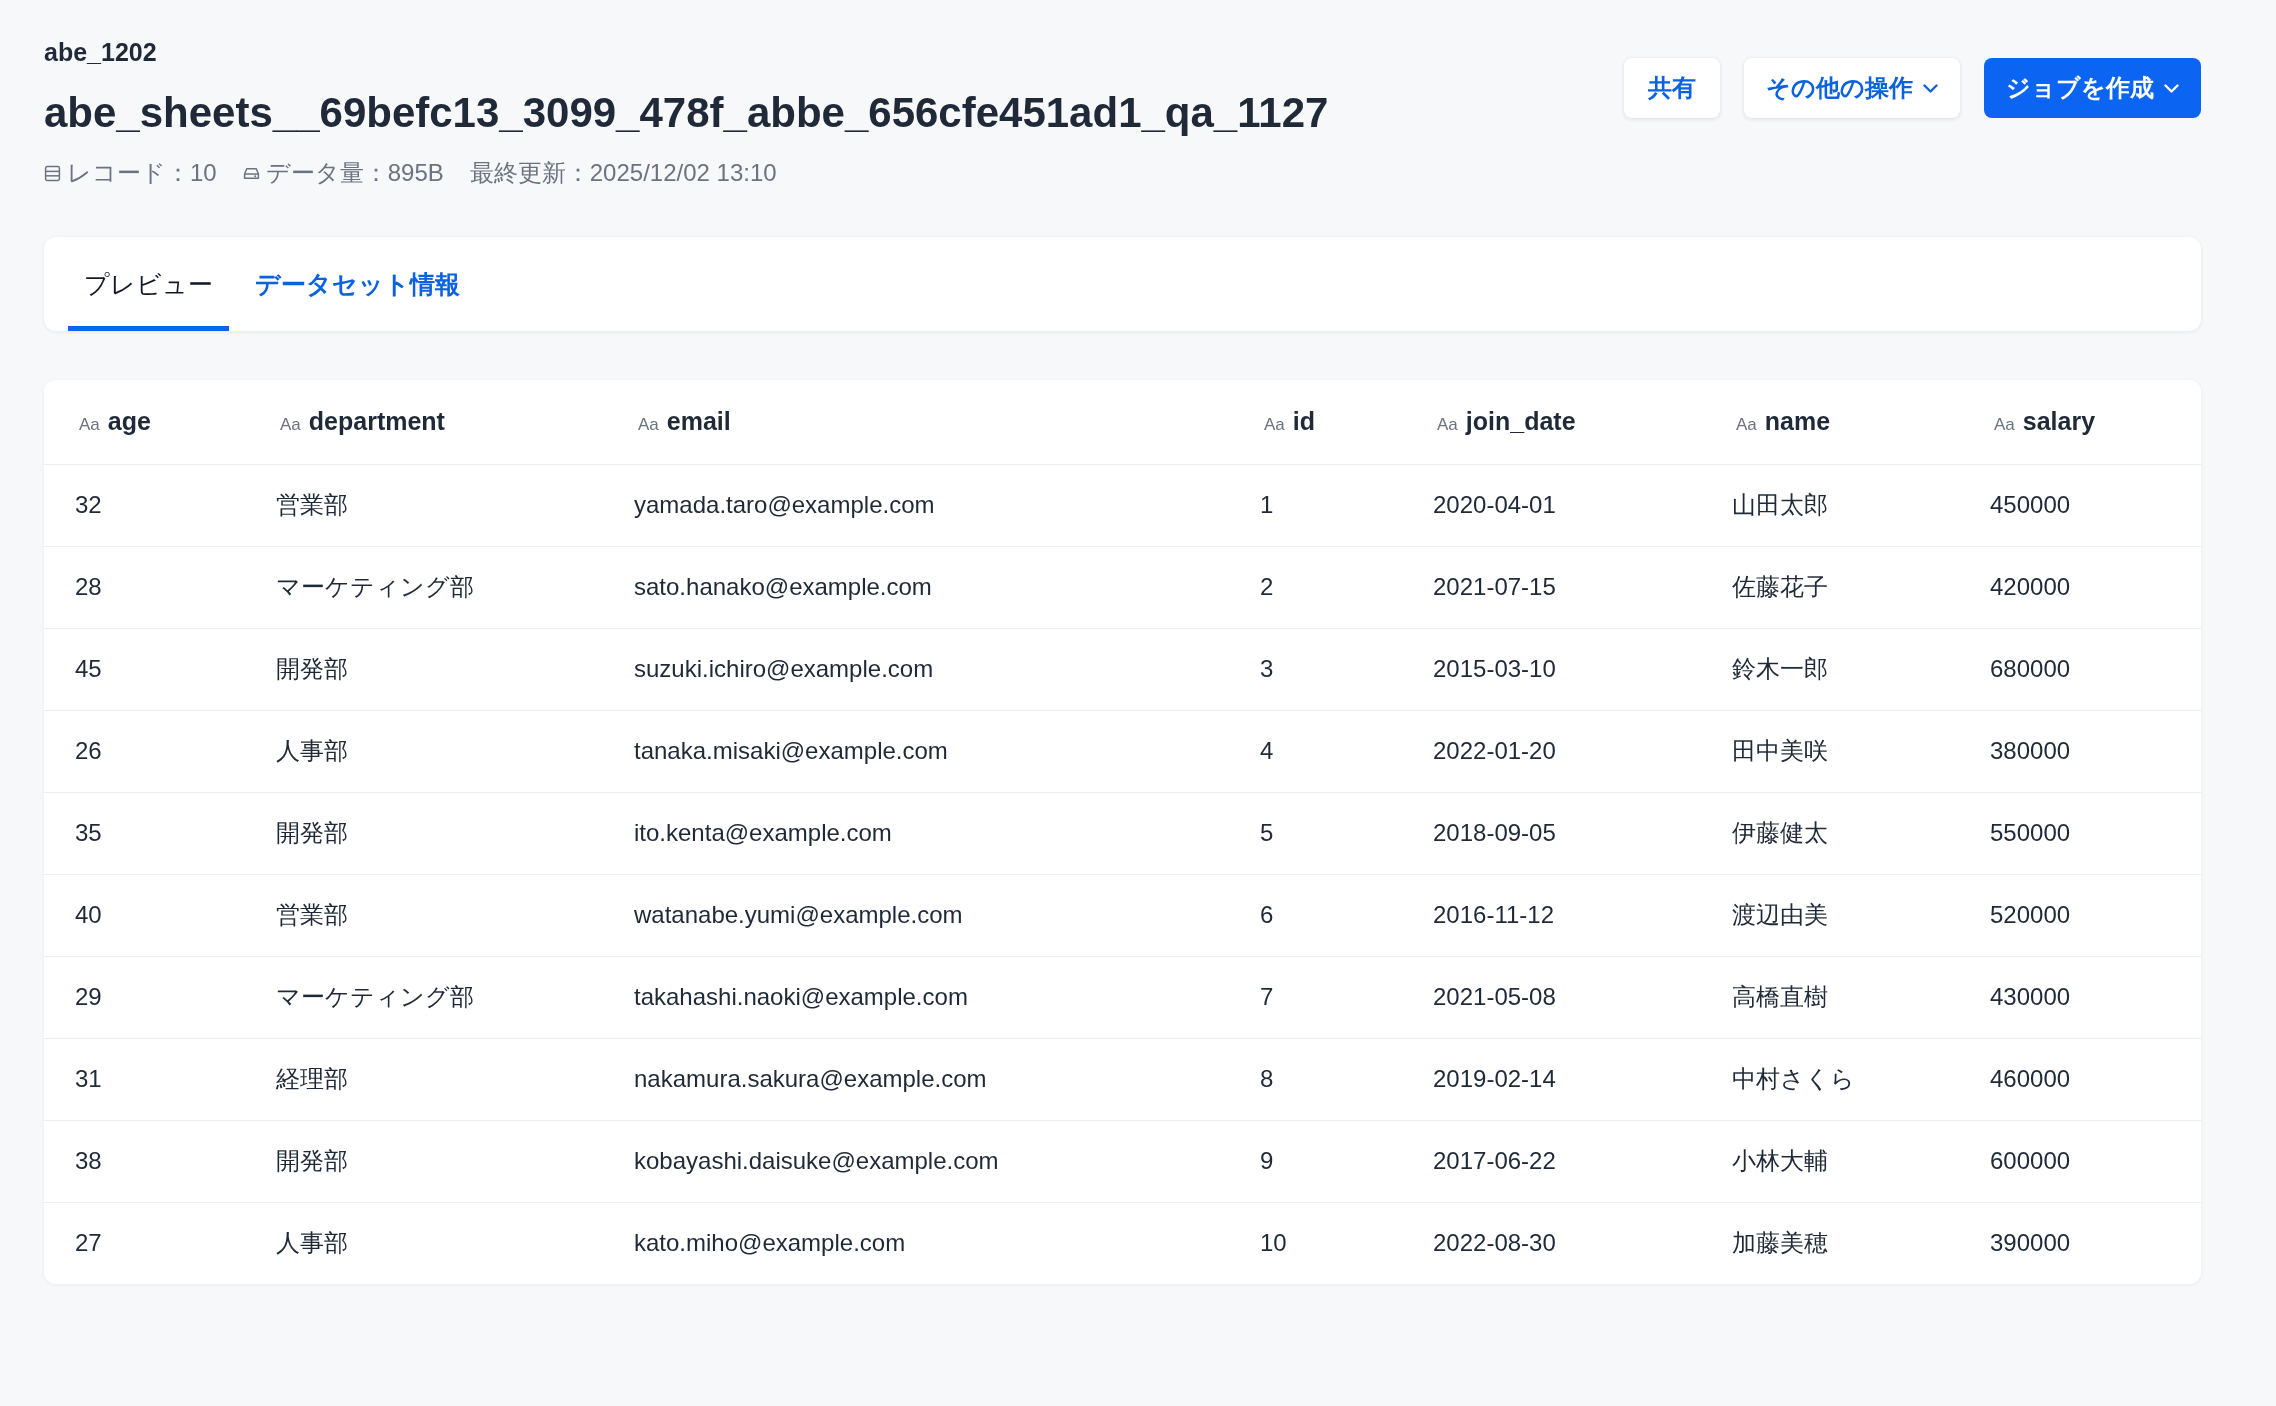 This screenshot has width=2276, height=1406. Describe the element at coordinates (1830, 505) in the screenshot. I see `table-cell: 山田太郎` at that location.